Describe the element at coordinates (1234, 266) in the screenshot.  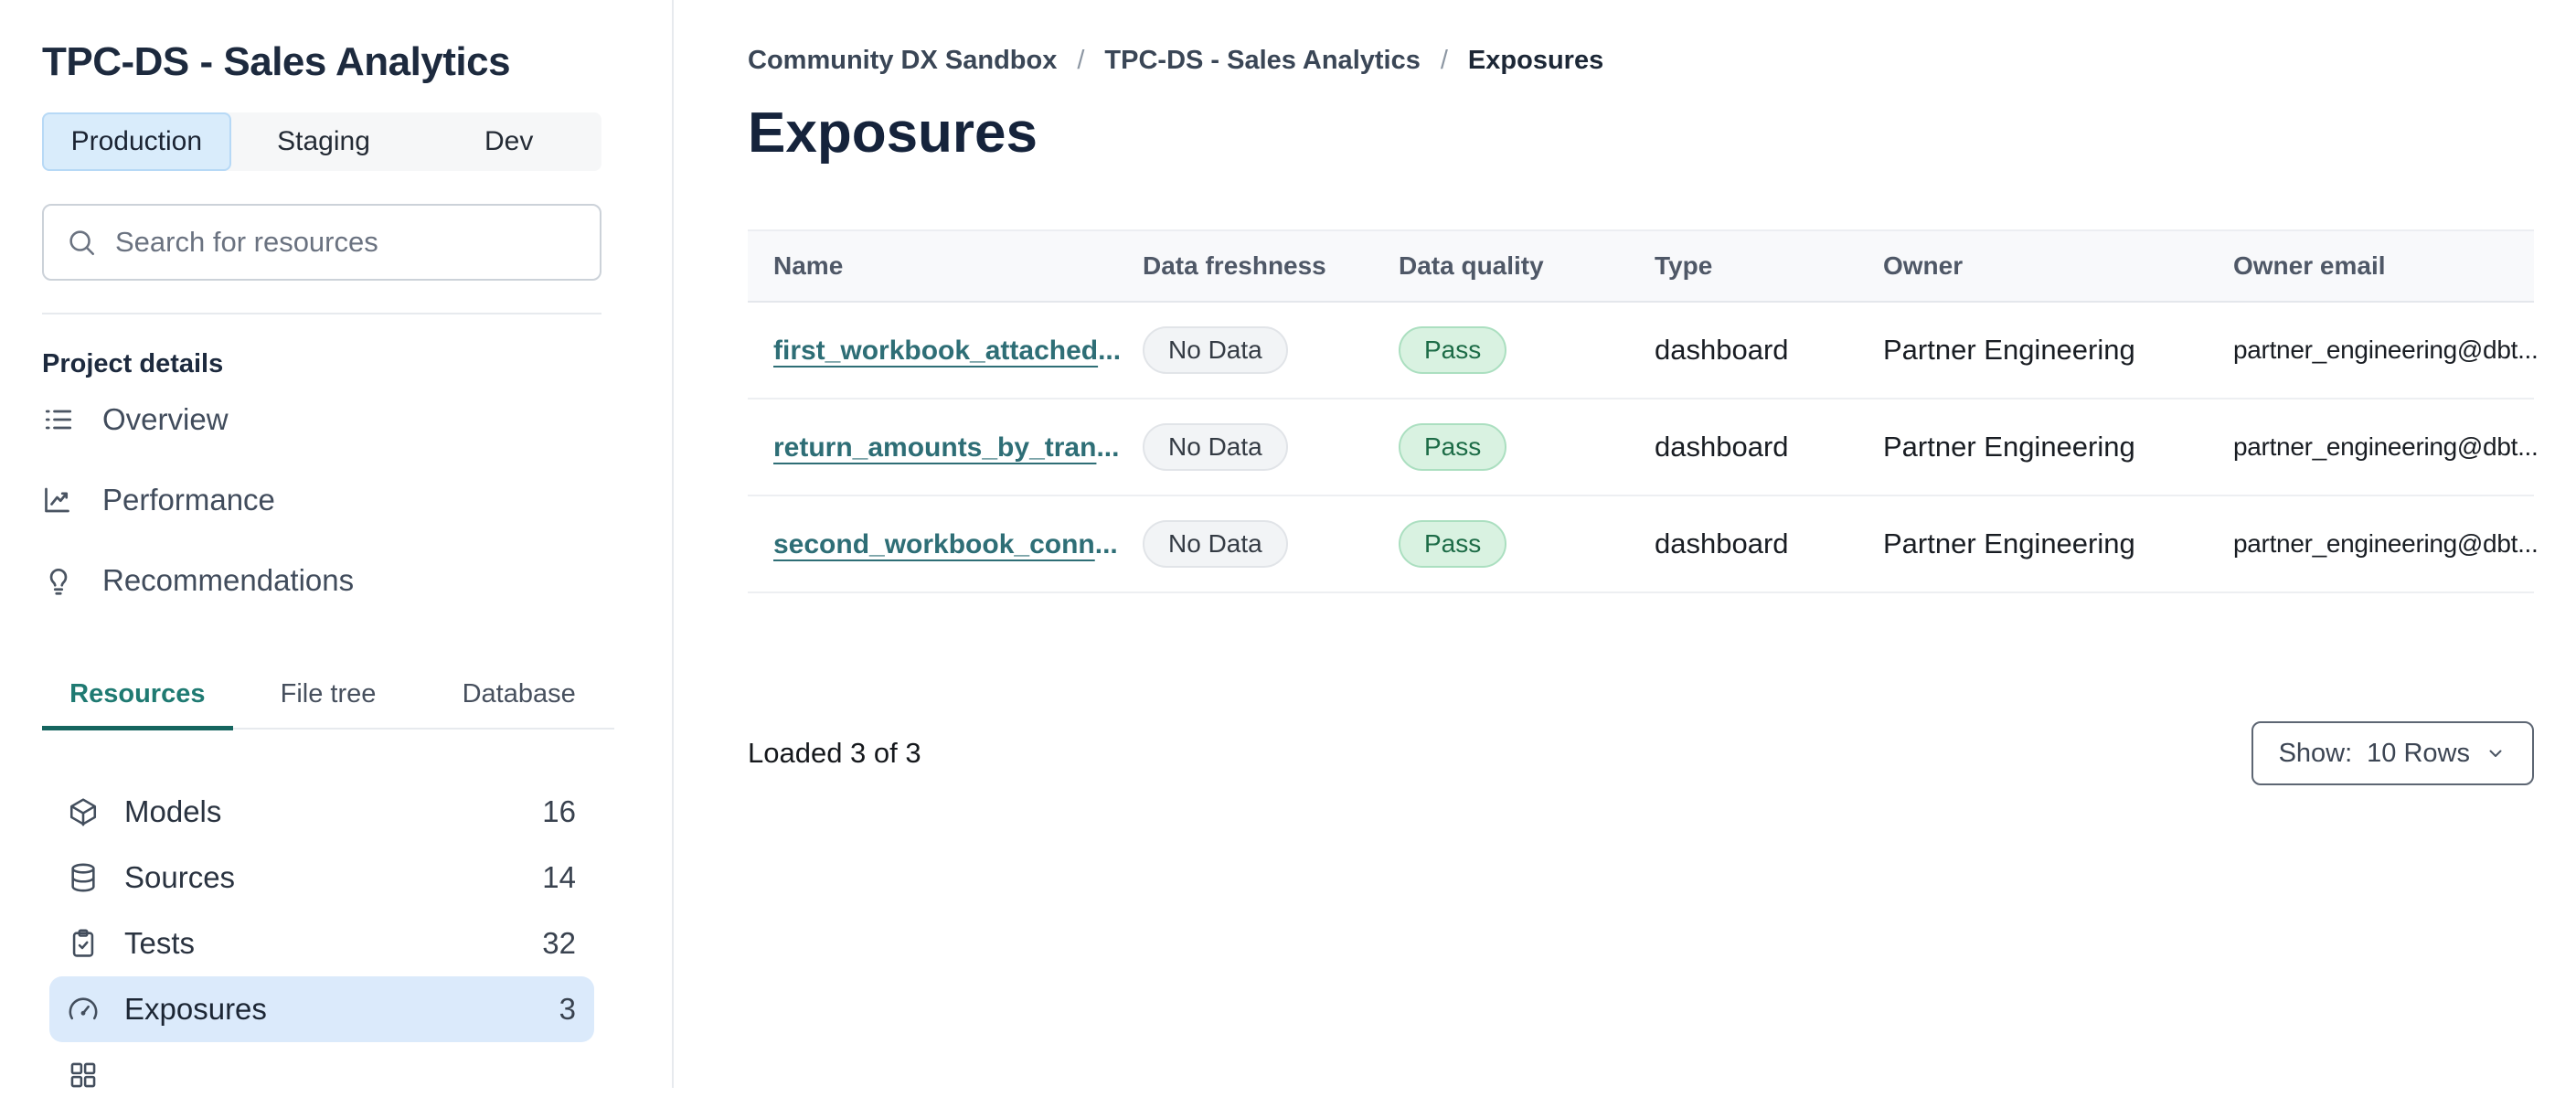
I see `column-header-data-freshness: Data freshness` at that location.